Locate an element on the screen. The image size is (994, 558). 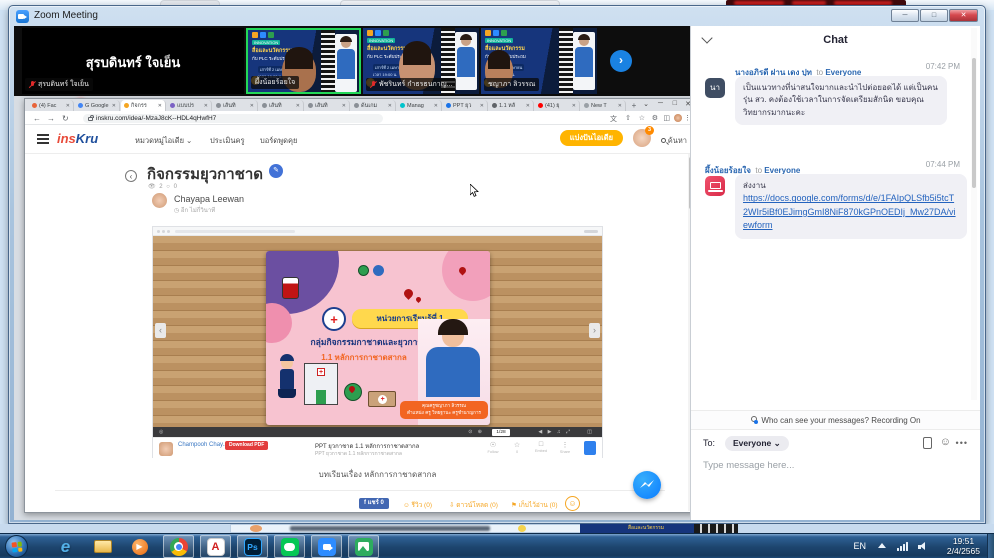
bookmark-star-icon: ☆ is located at coordinates (642, 118).